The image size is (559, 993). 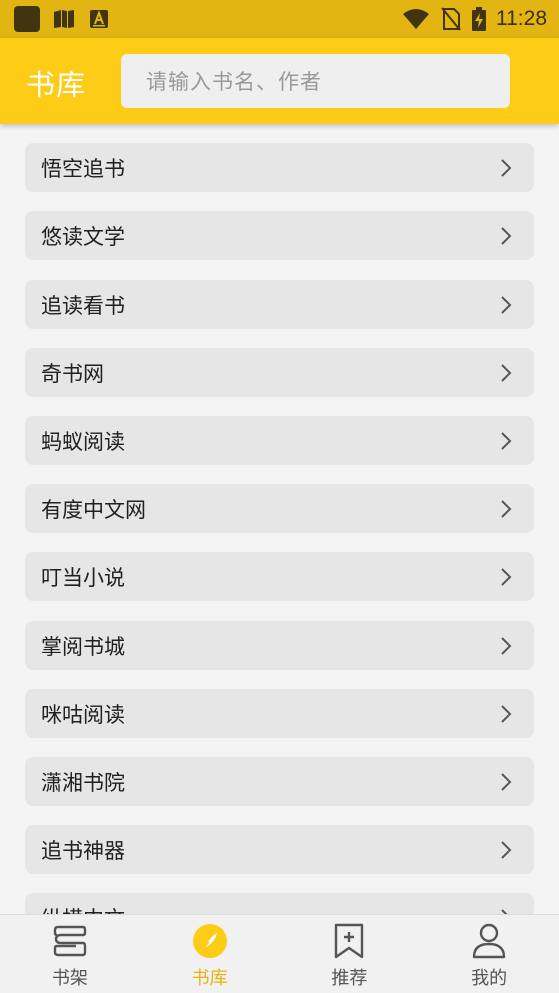 What do you see at coordinates (349, 978) in the screenshot?
I see `nav-label: 推荐` at bounding box center [349, 978].